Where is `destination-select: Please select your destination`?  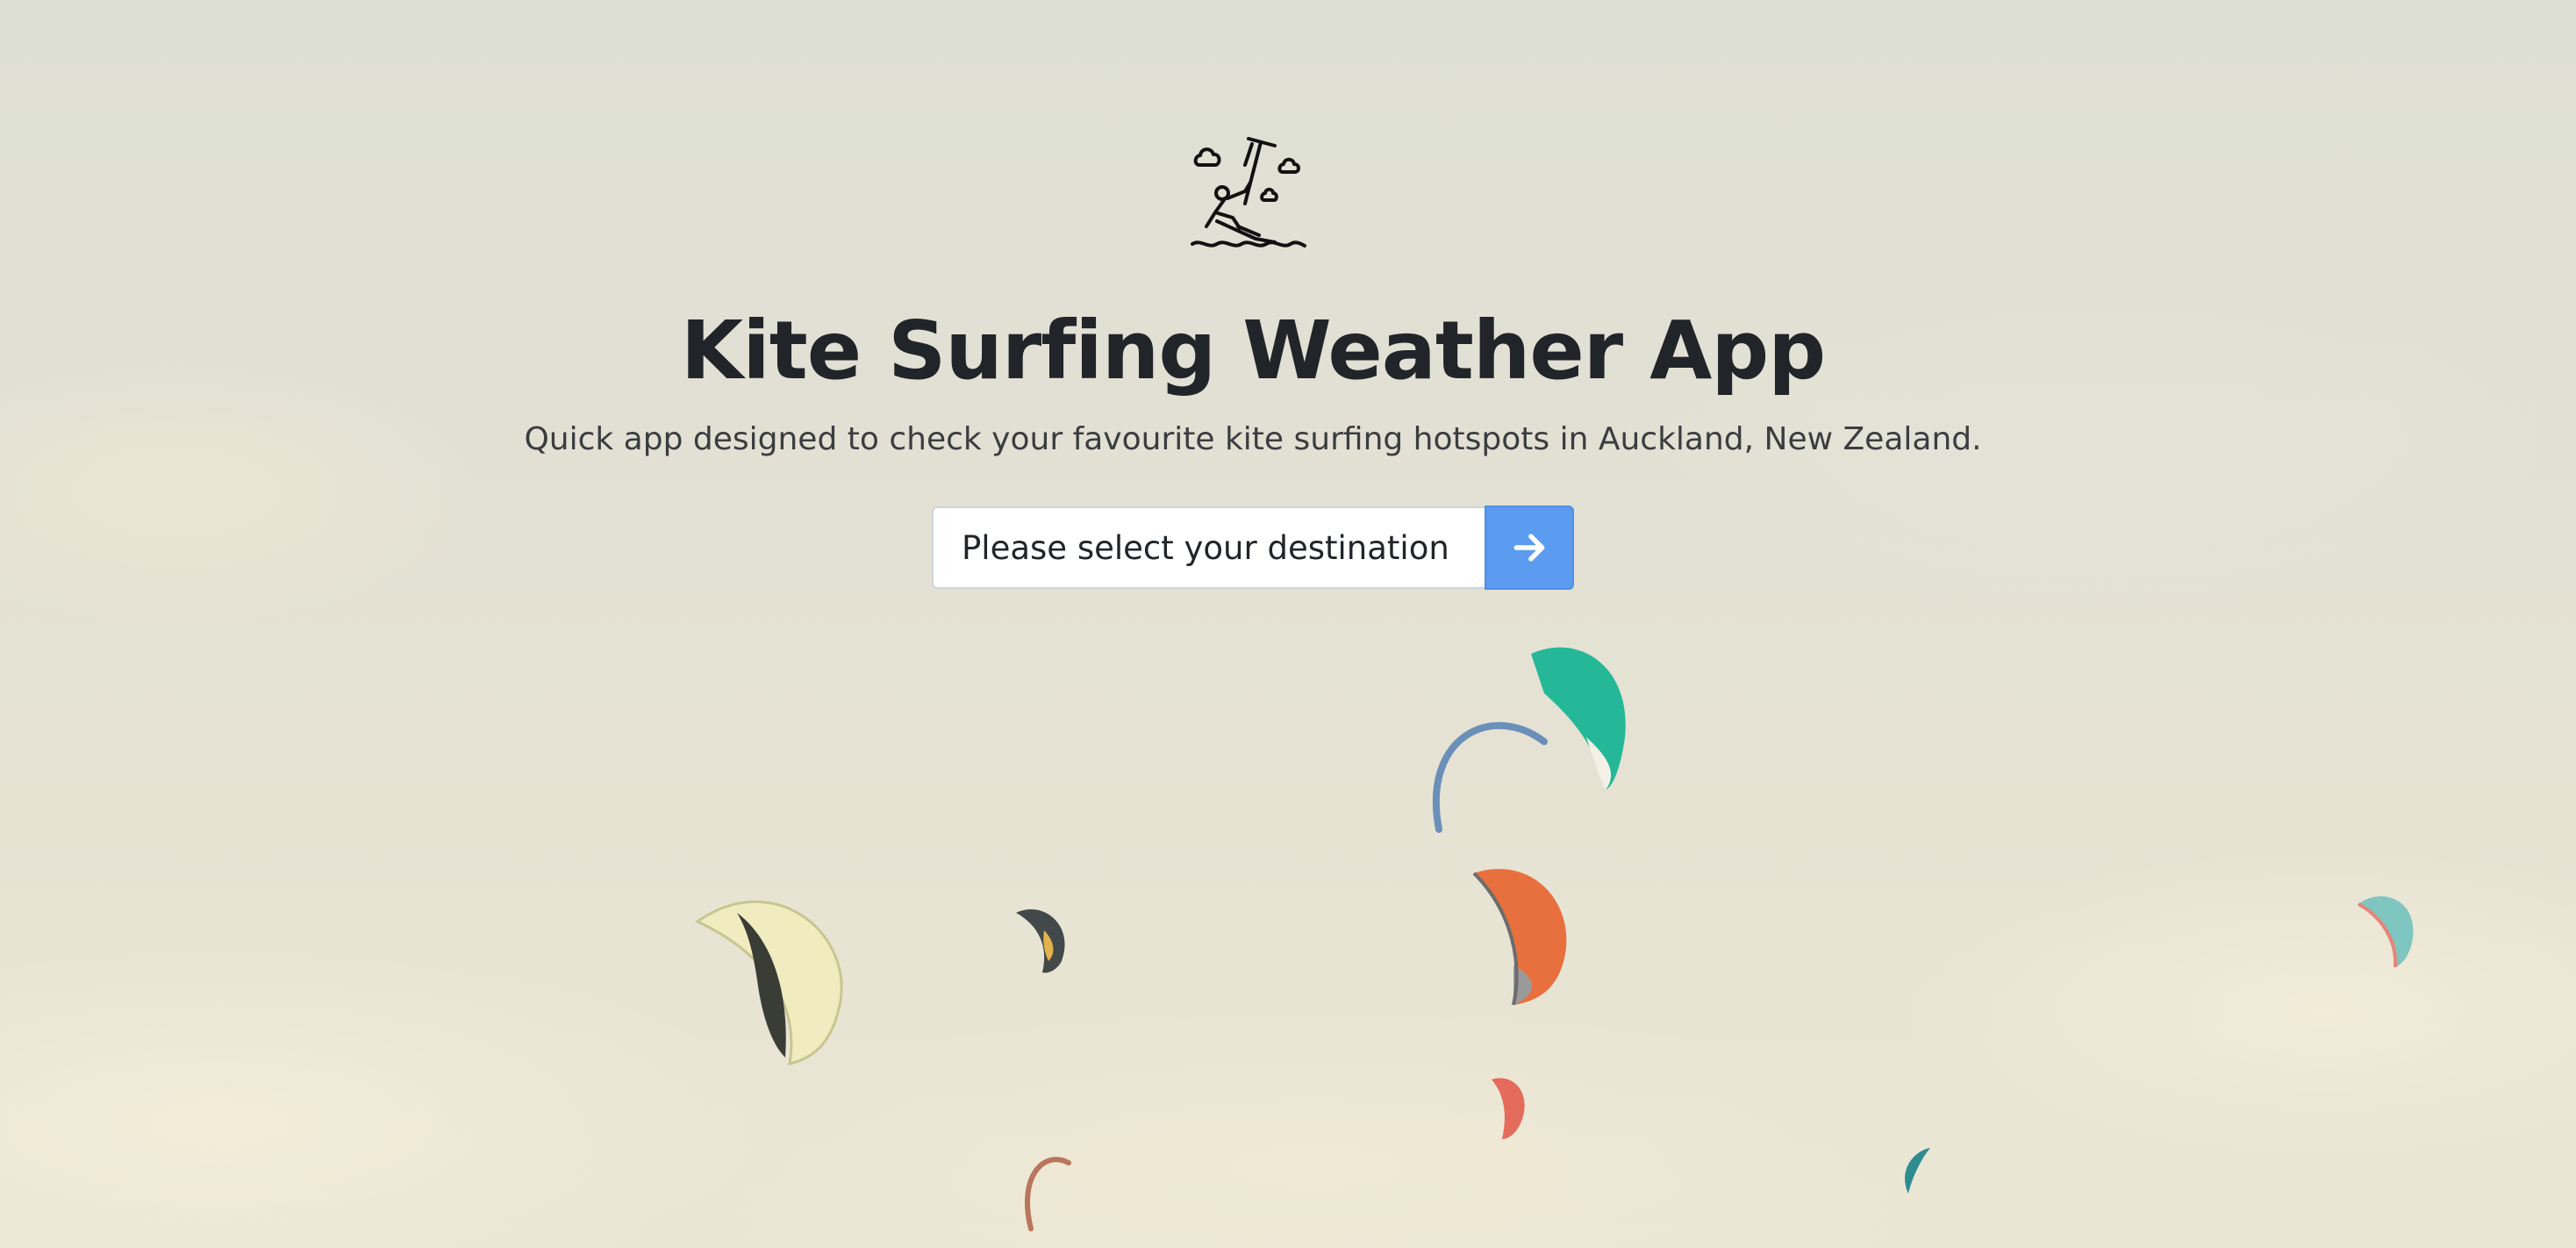
destination-select: Please select your destination is located at coordinates (1208, 547).